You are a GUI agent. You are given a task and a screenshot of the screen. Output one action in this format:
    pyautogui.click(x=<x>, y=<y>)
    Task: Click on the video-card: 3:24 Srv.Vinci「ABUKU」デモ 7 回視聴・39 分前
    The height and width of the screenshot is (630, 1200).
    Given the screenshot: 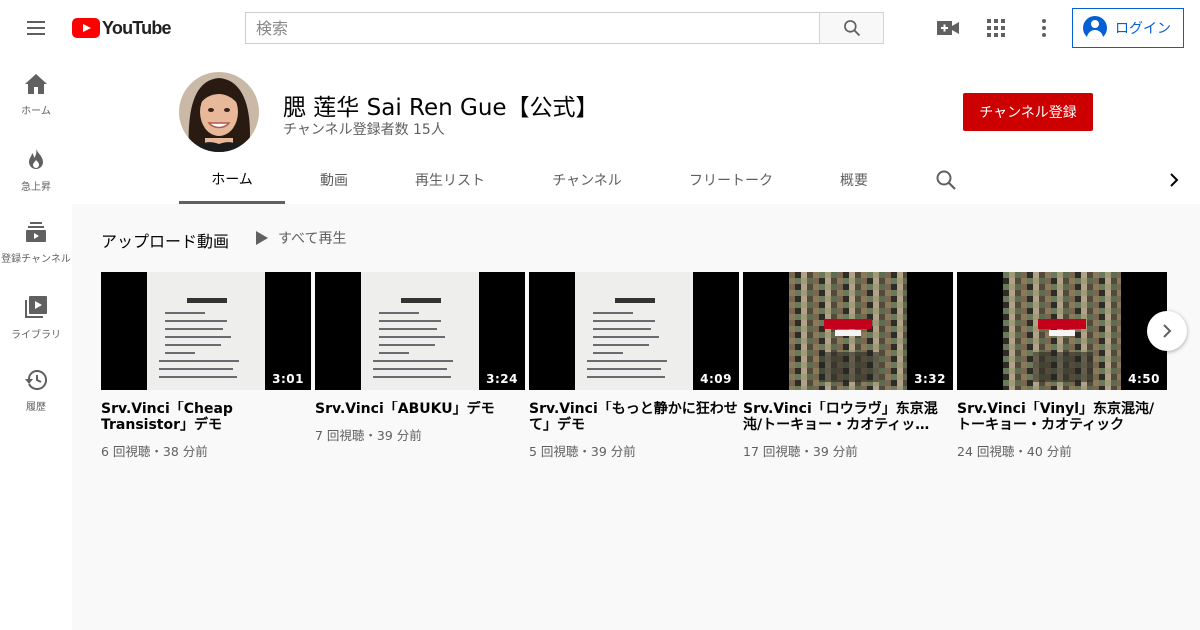 What is the action you would take?
    pyautogui.click(x=420, y=358)
    